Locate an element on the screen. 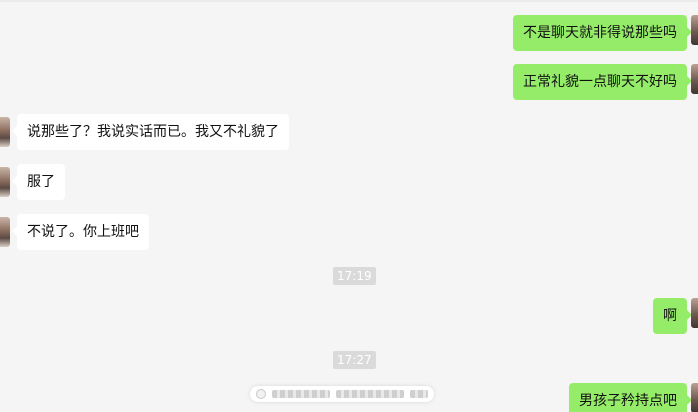 The width and height of the screenshot is (698, 412). incoming-message-bubble: 说那些了？我说实话而已。我又不礼貌了 is located at coordinates (150, 132).